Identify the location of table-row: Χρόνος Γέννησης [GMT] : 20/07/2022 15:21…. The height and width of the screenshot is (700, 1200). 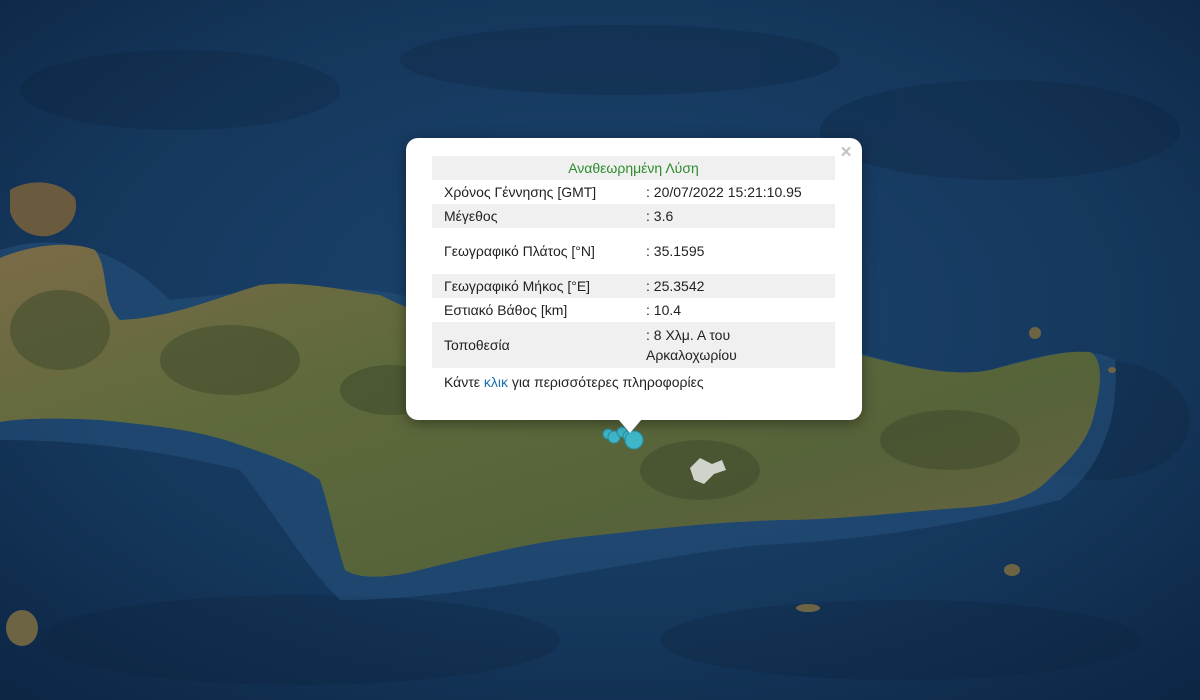
(633, 192).